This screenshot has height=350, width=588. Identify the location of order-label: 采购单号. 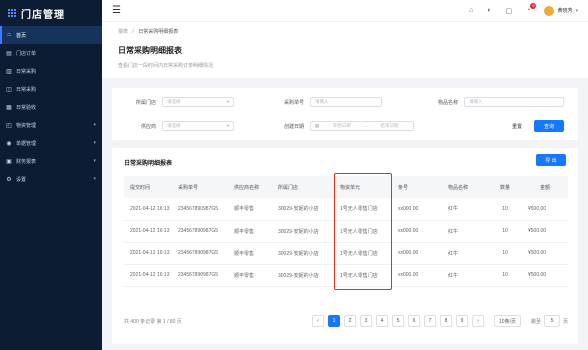
(293, 102).